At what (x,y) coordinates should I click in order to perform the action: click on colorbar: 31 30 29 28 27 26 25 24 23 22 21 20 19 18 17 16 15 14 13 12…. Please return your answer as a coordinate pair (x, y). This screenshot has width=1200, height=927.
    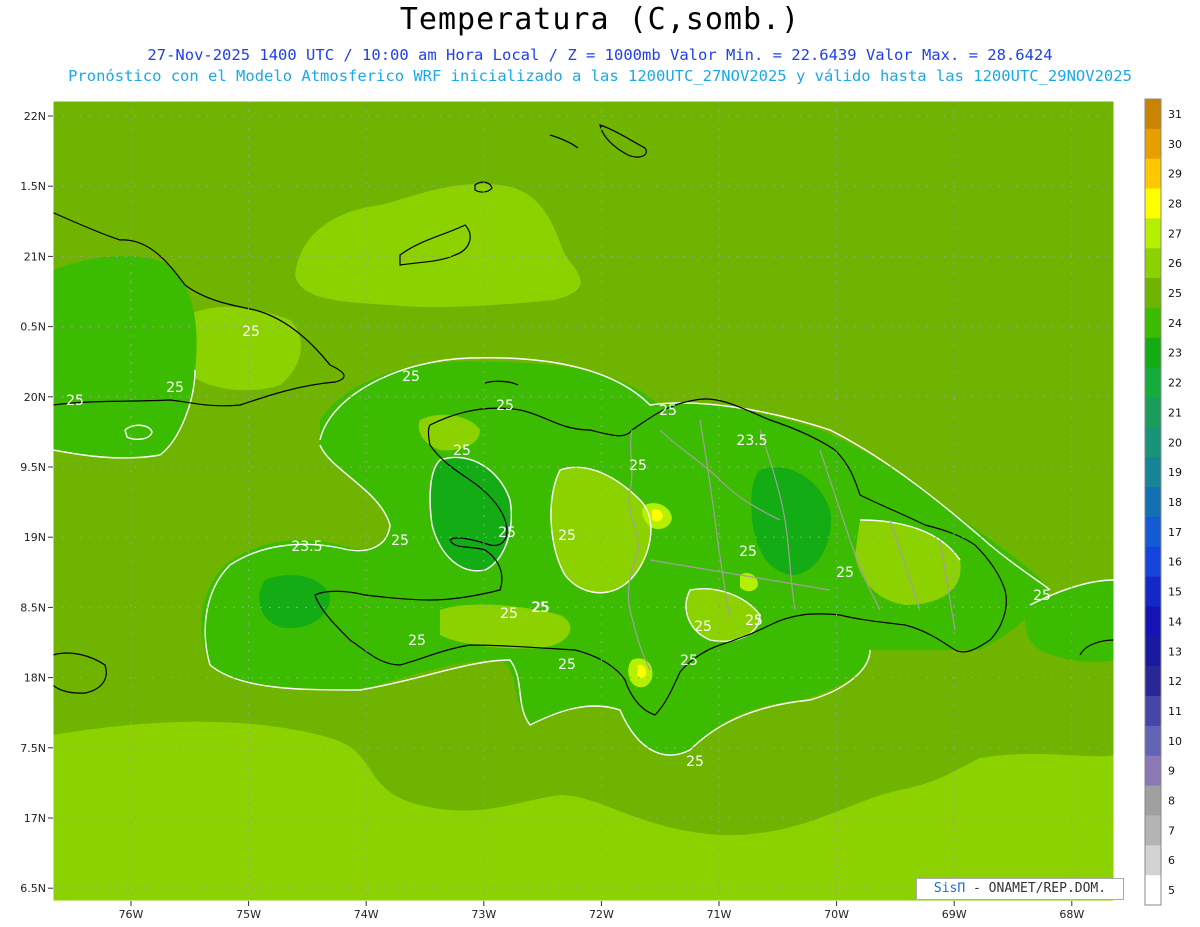
    Looking at the image, I should click on (1163, 502).